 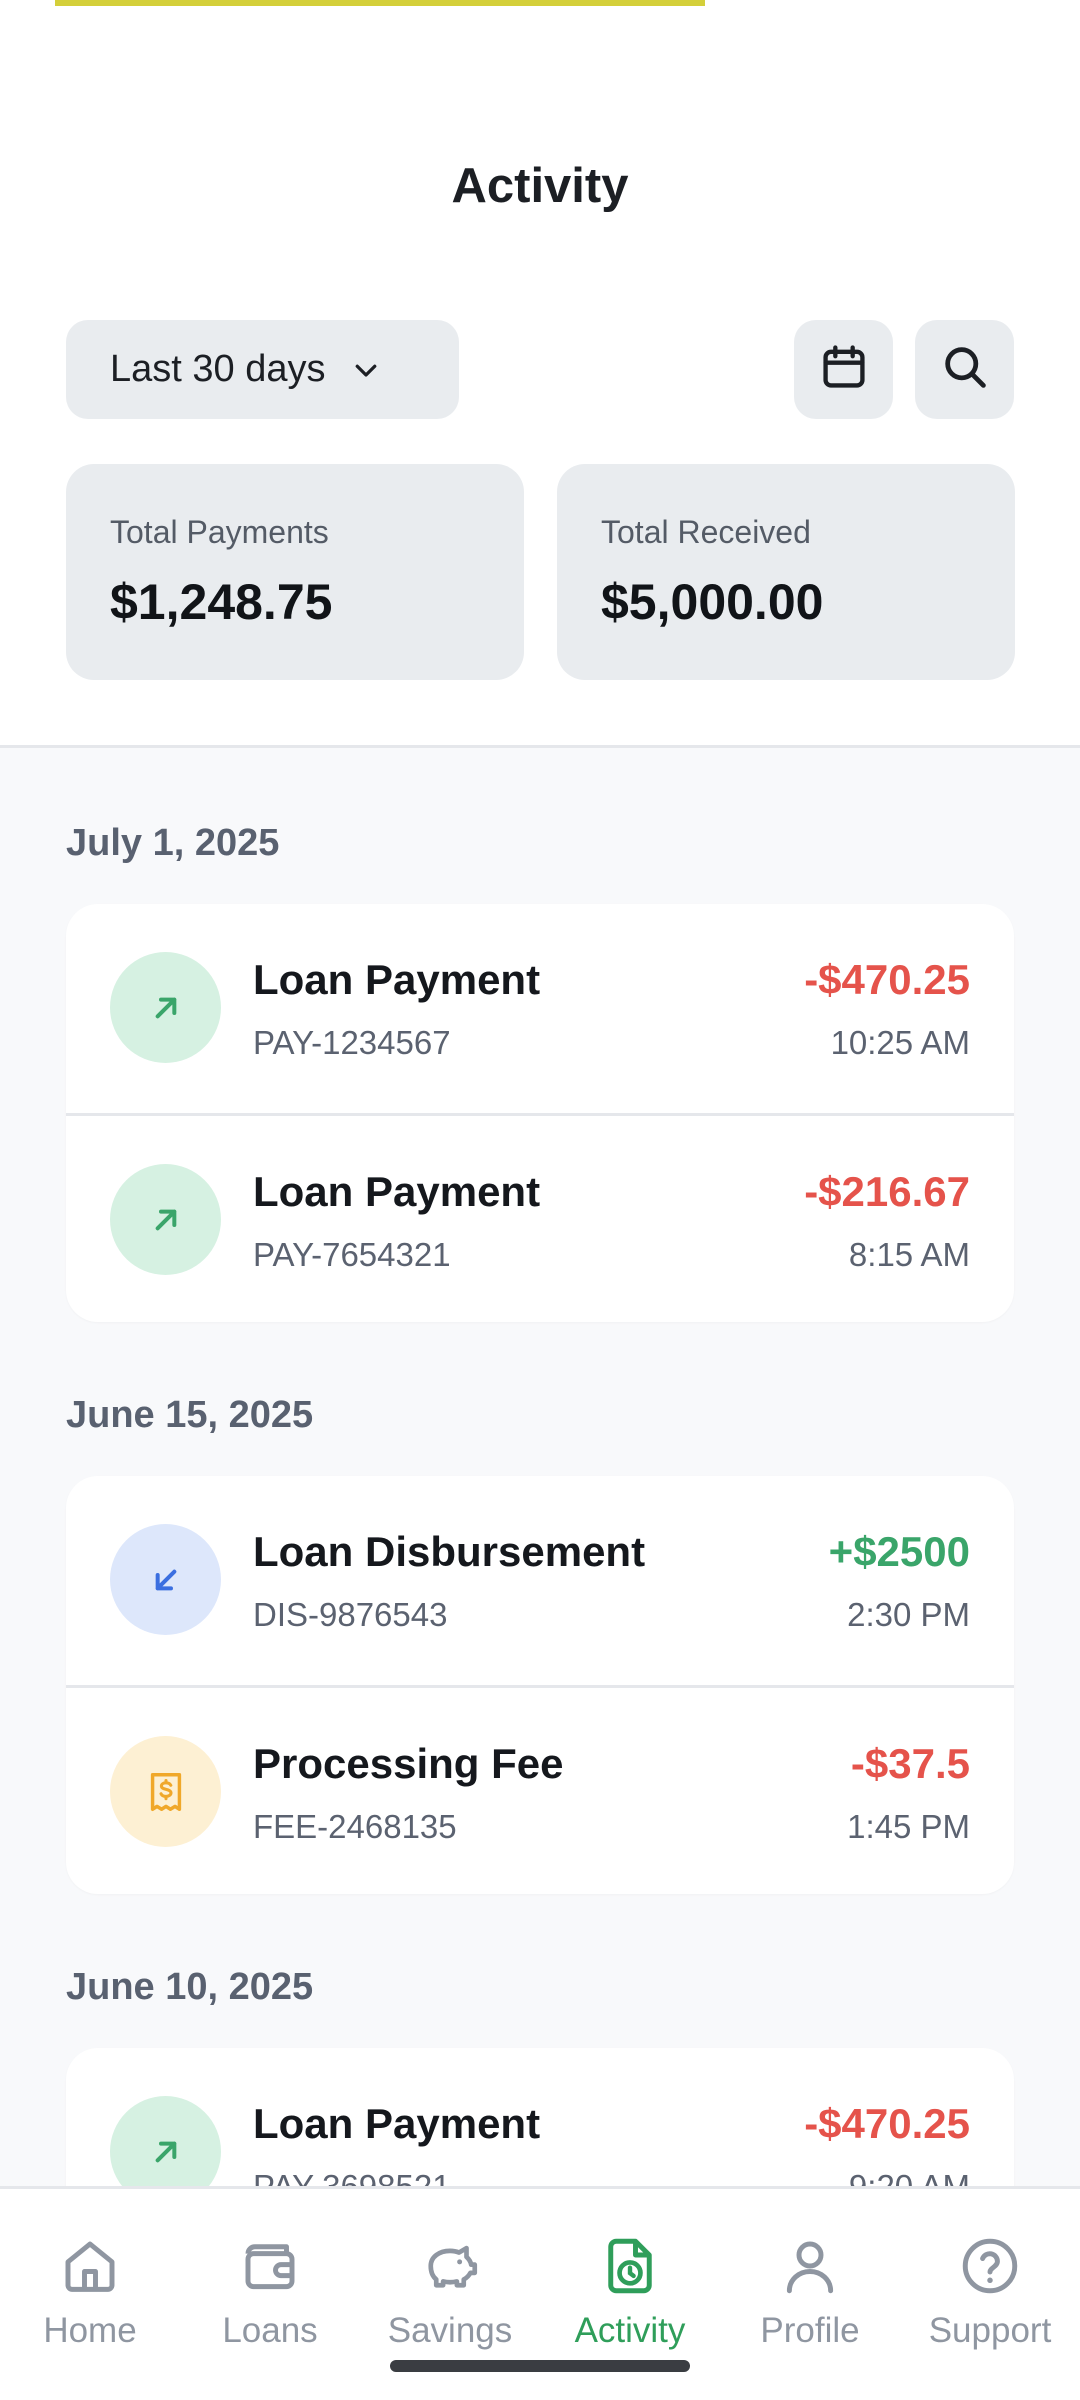 I want to click on transaction-ref: PAY-1234567, so click(x=352, y=1042).